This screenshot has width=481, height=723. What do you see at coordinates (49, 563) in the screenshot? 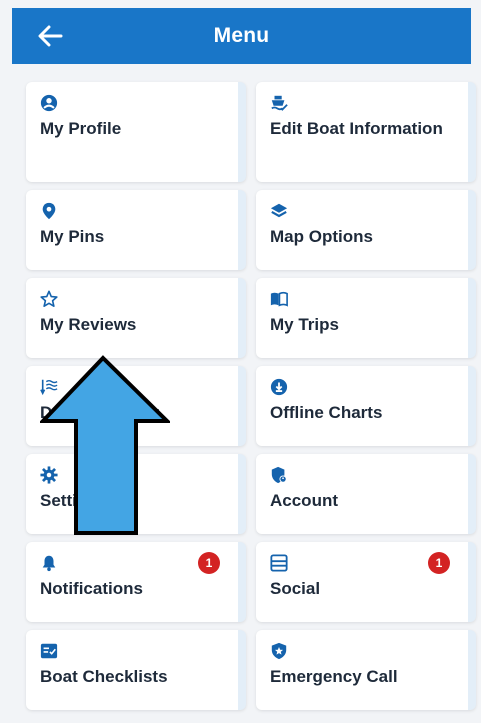
I see `bell-icon` at bounding box center [49, 563].